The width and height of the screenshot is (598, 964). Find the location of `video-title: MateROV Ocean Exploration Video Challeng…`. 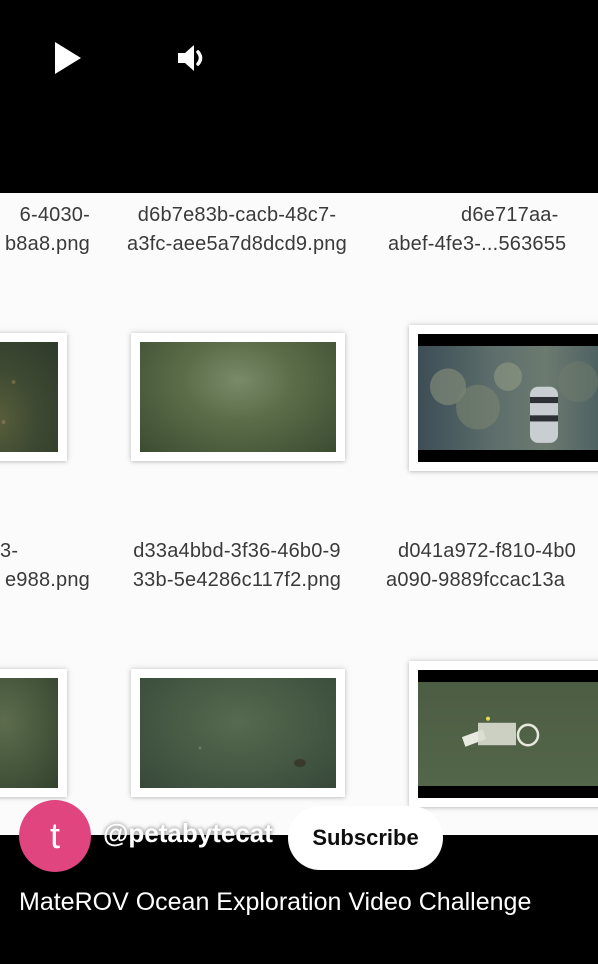

video-title: MateROV Ocean Exploration Video Challeng… is located at coordinates (275, 902).